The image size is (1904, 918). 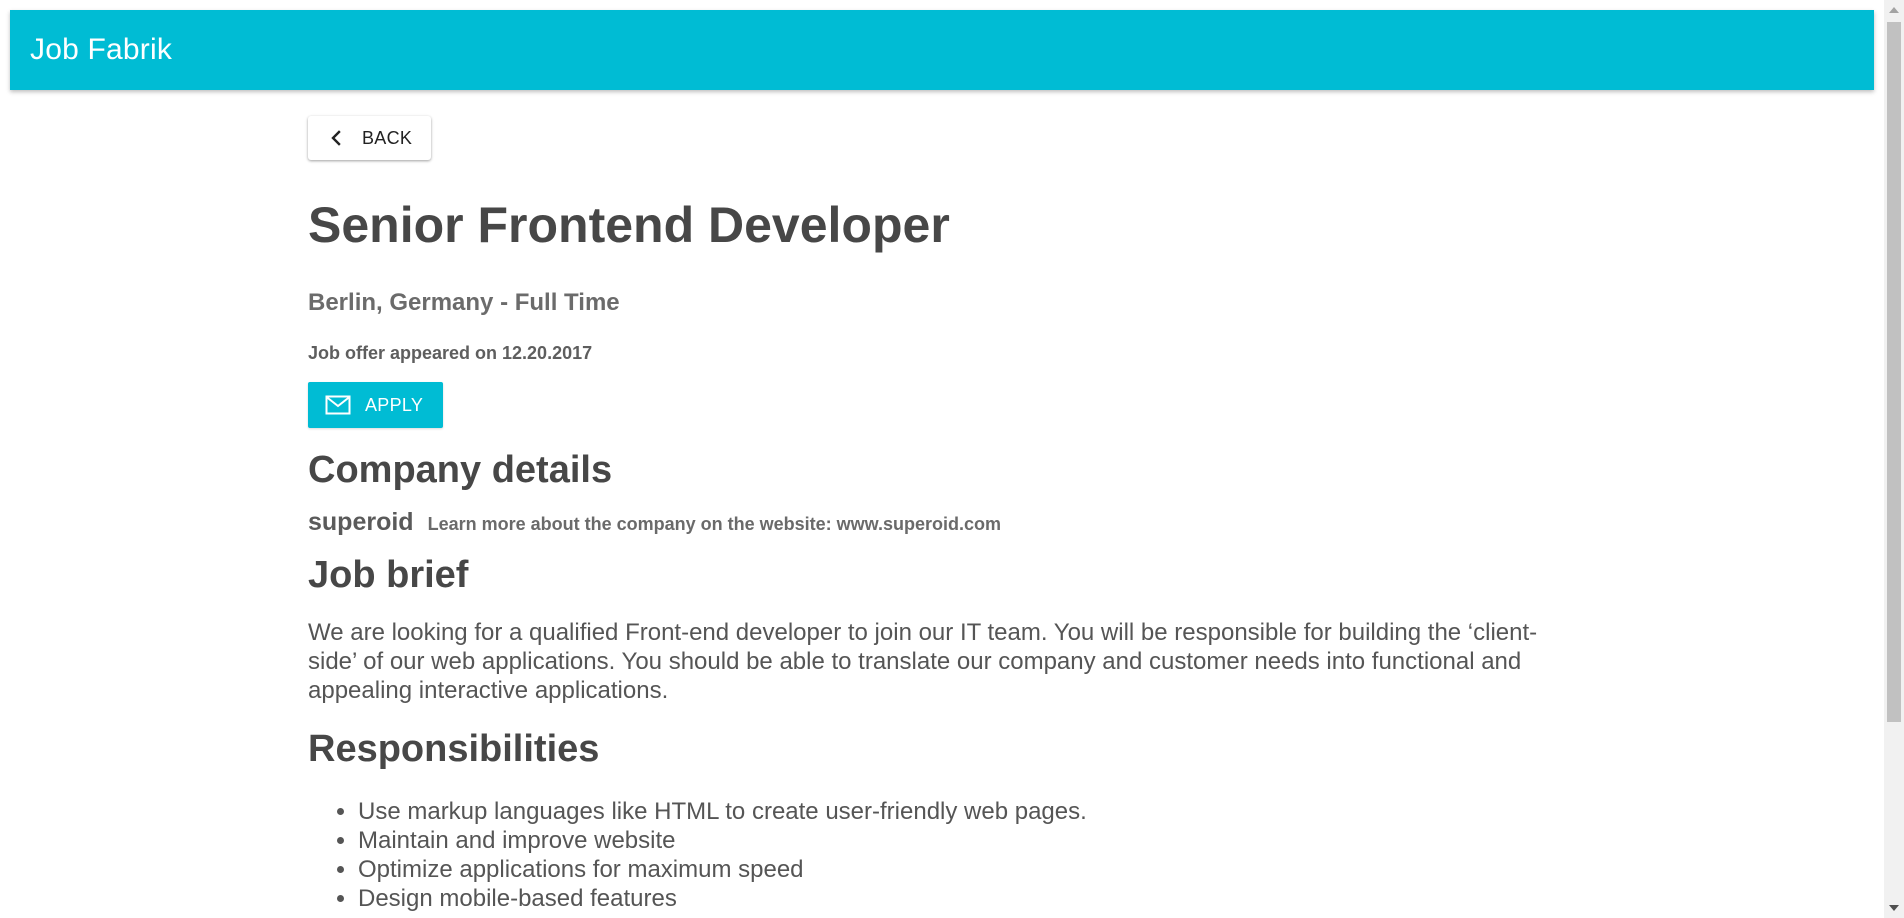 What do you see at coordinates (983, 840) in the screenshot?
I see `list-item: Maintain and improve website` at bounding box center [983, 840].